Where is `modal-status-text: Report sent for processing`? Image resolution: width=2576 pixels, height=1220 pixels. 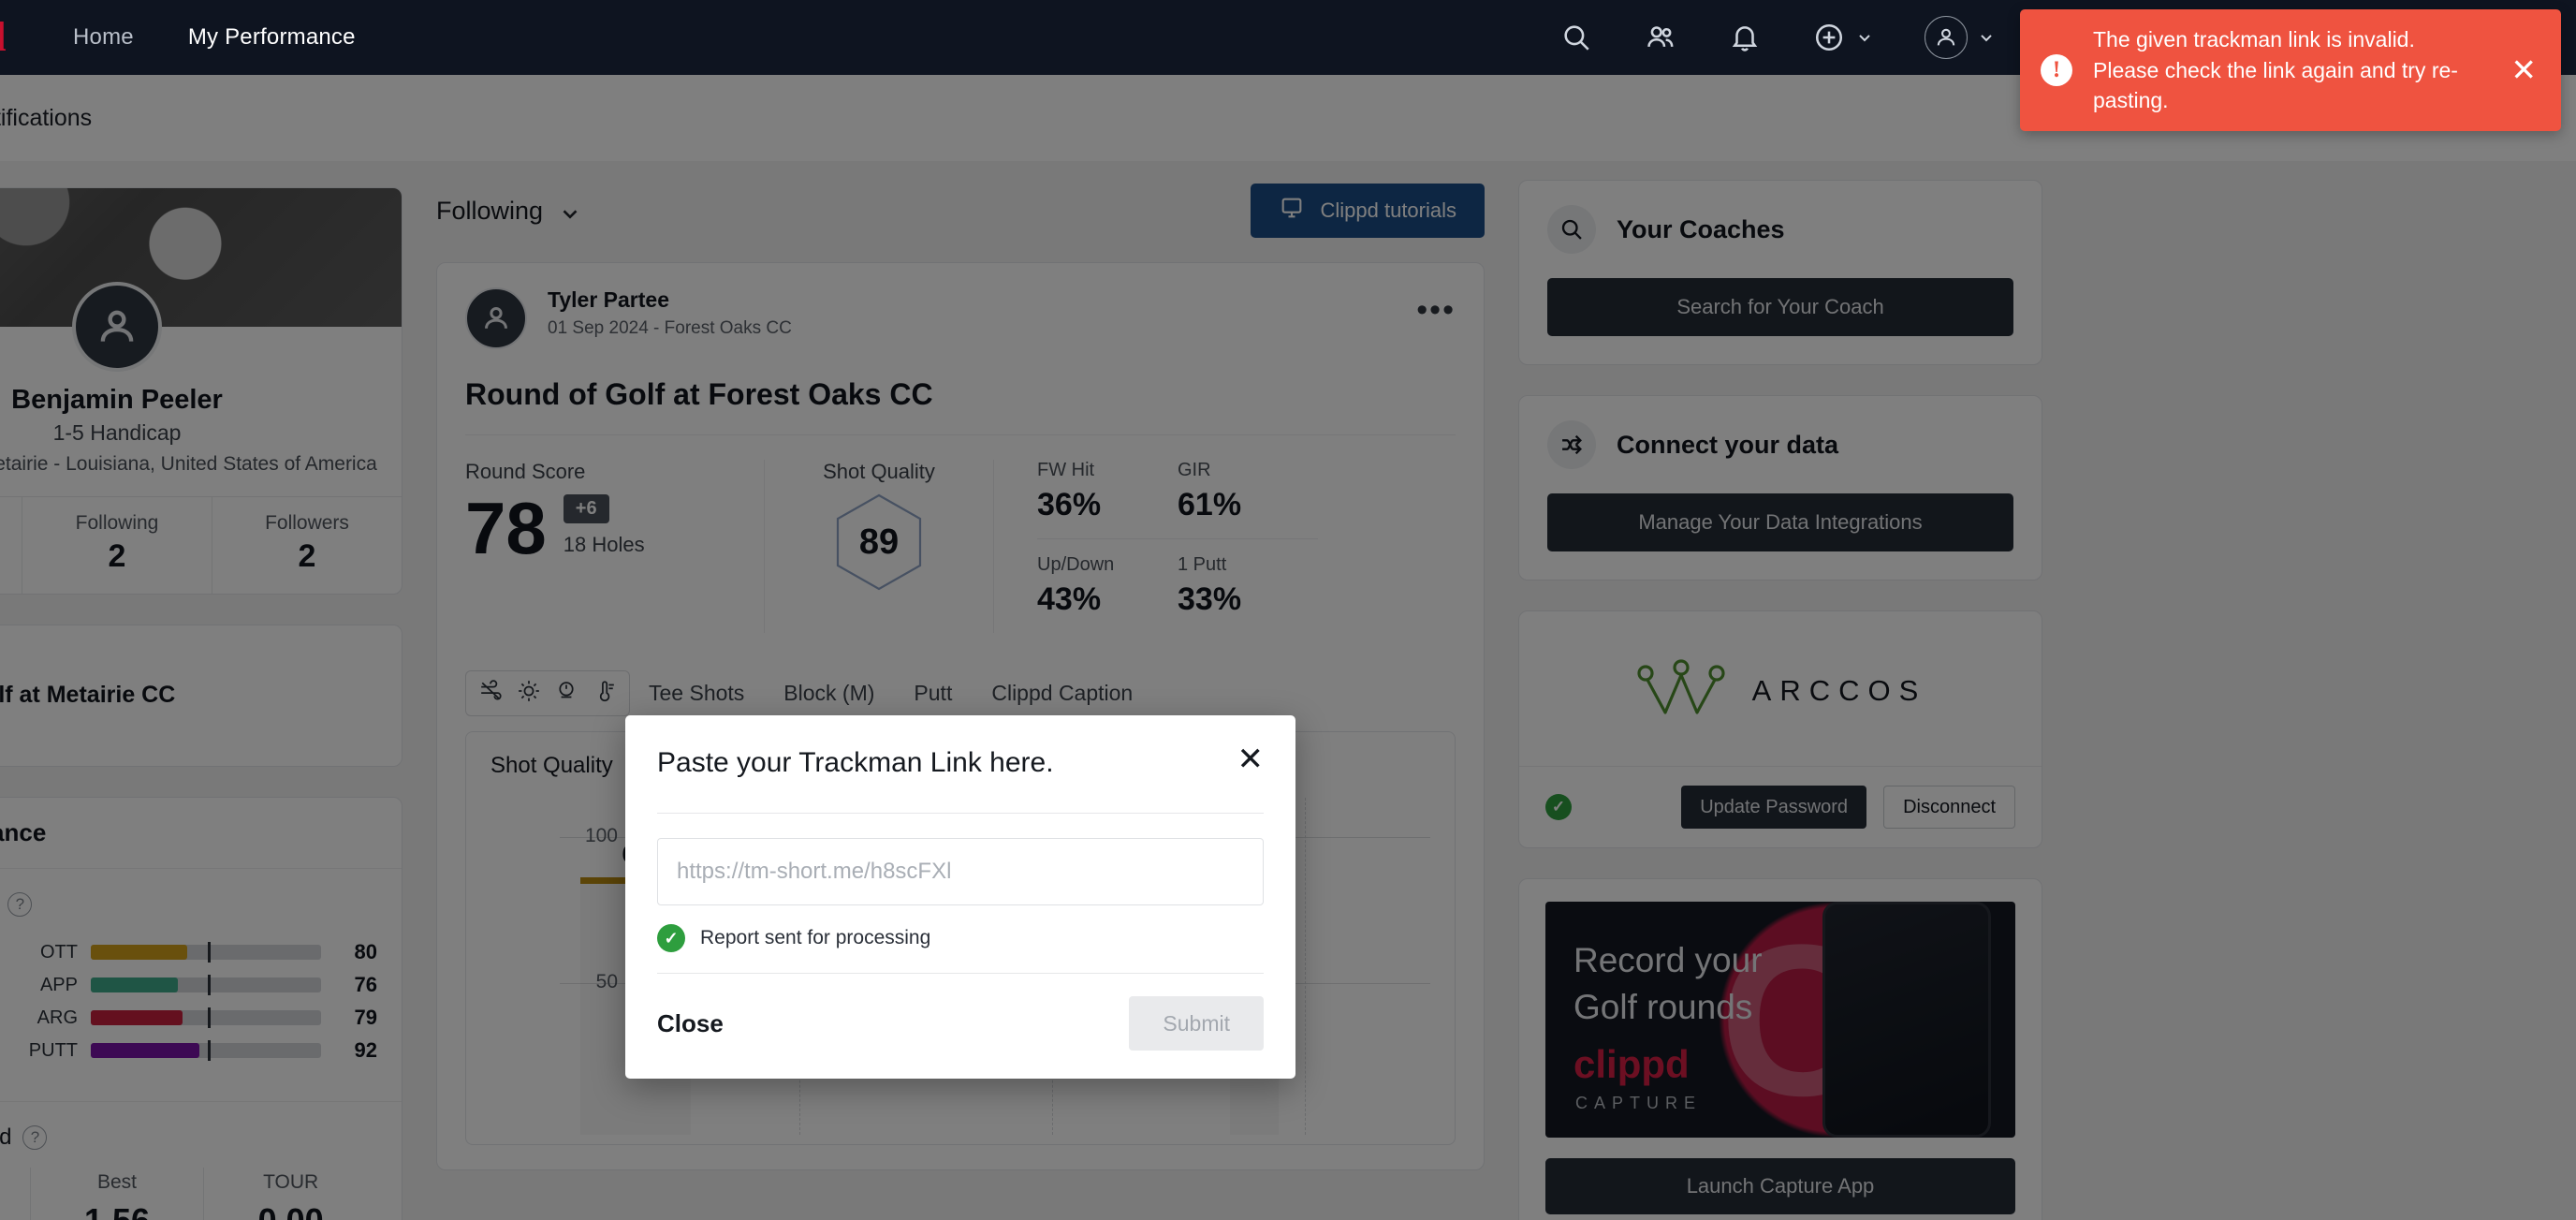 modal-status-text: Report sent for processing is located at coordinates (815, 937).